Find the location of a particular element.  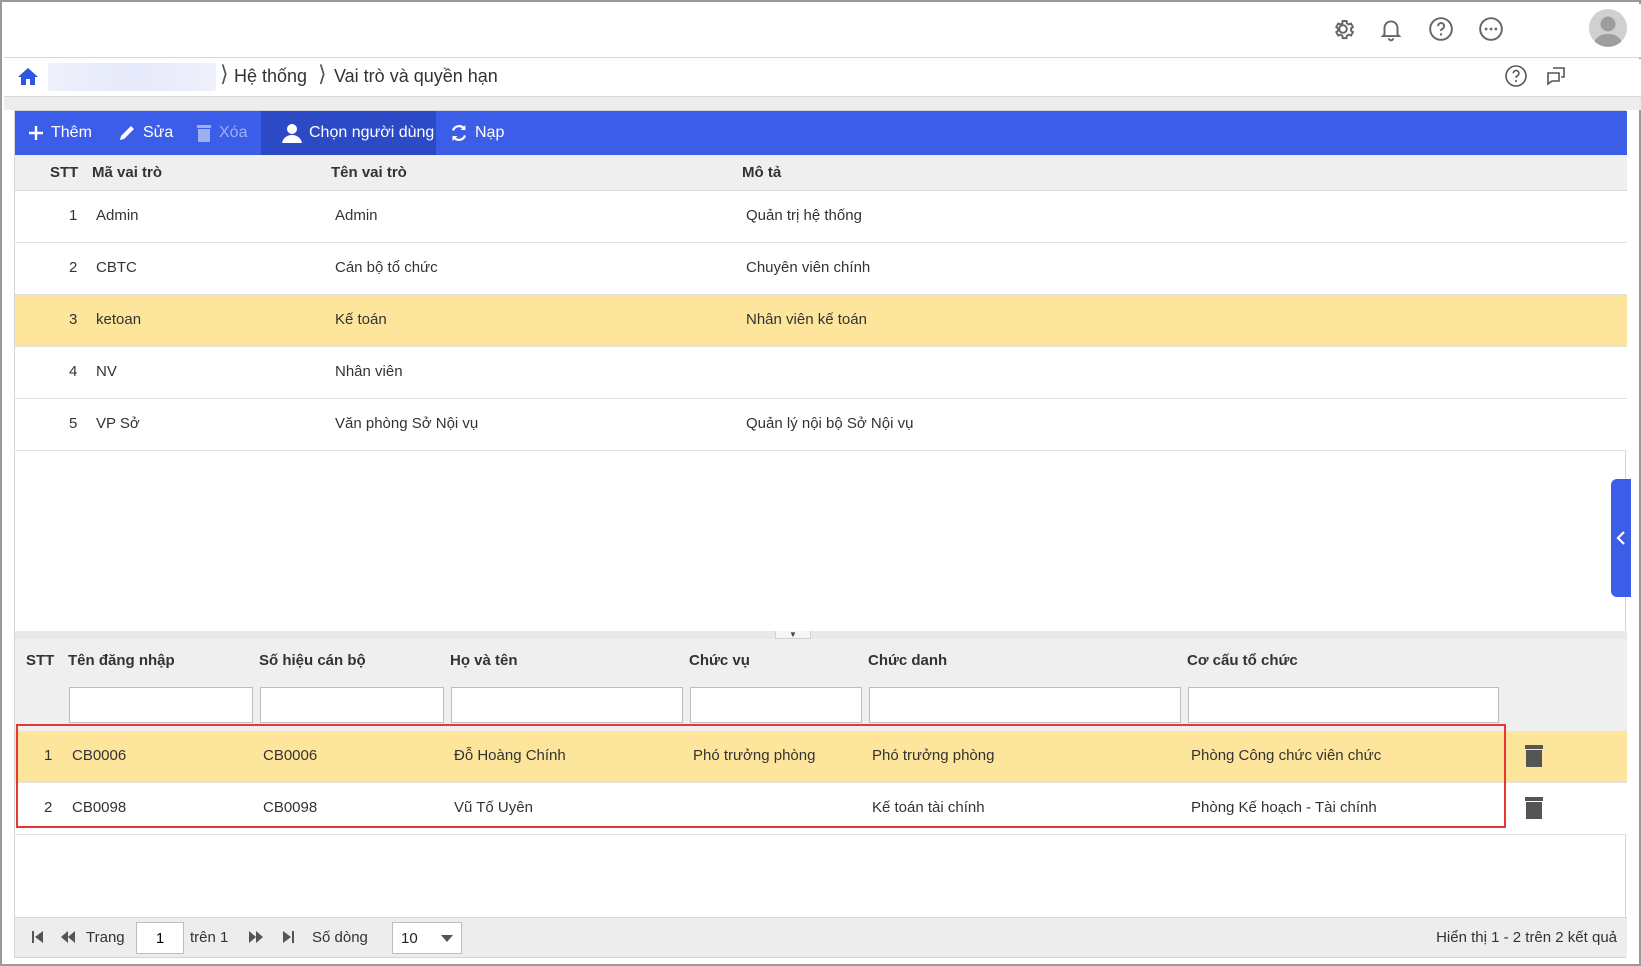

rows-per-page-select: 10 is located at coordinates (427, 938).